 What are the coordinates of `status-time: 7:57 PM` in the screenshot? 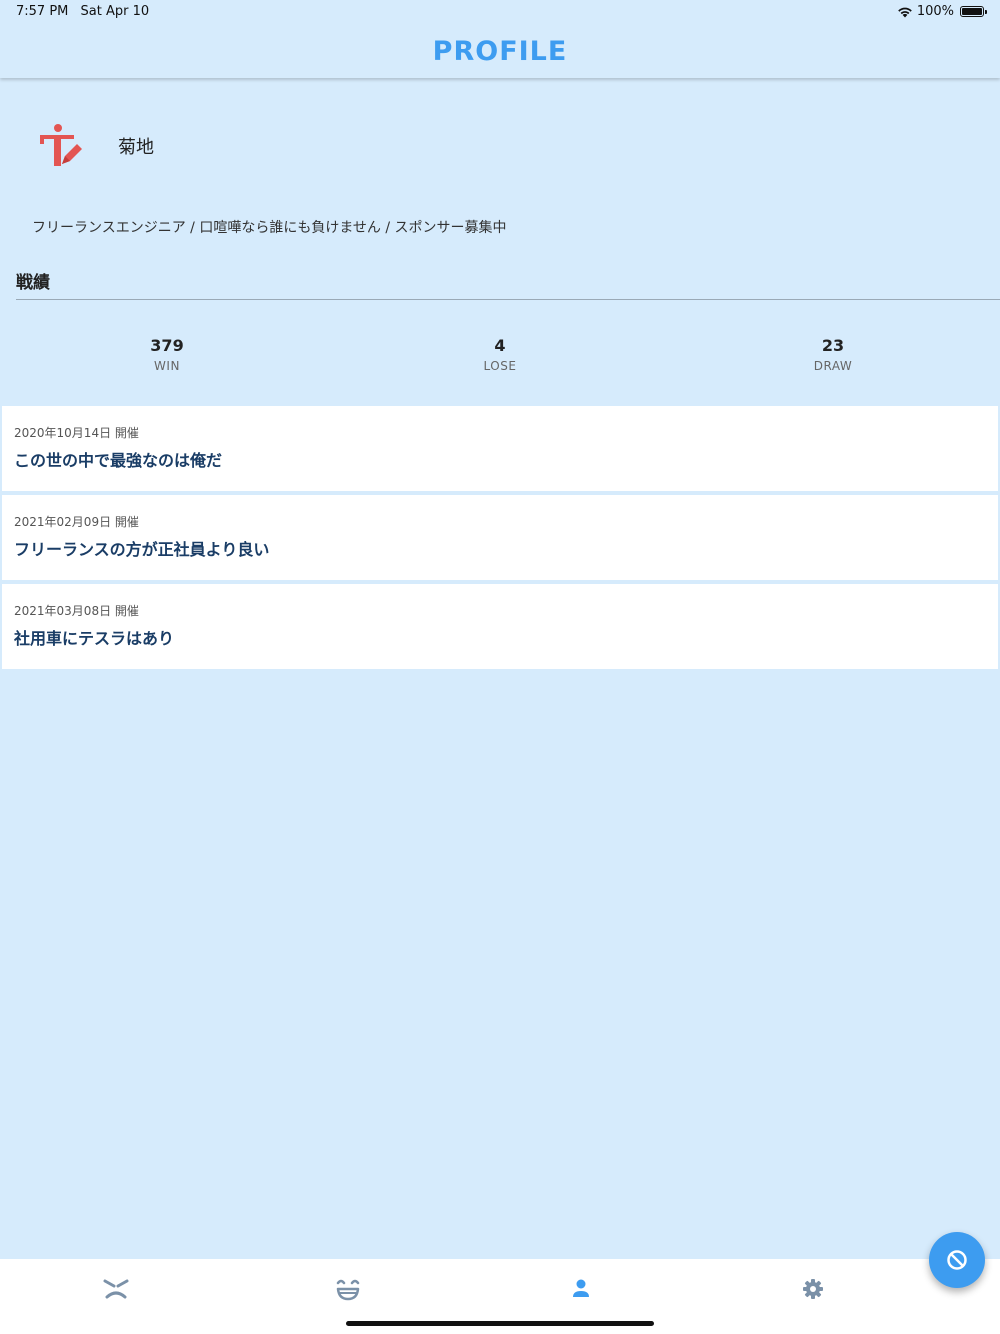 It's located at (42, 11).